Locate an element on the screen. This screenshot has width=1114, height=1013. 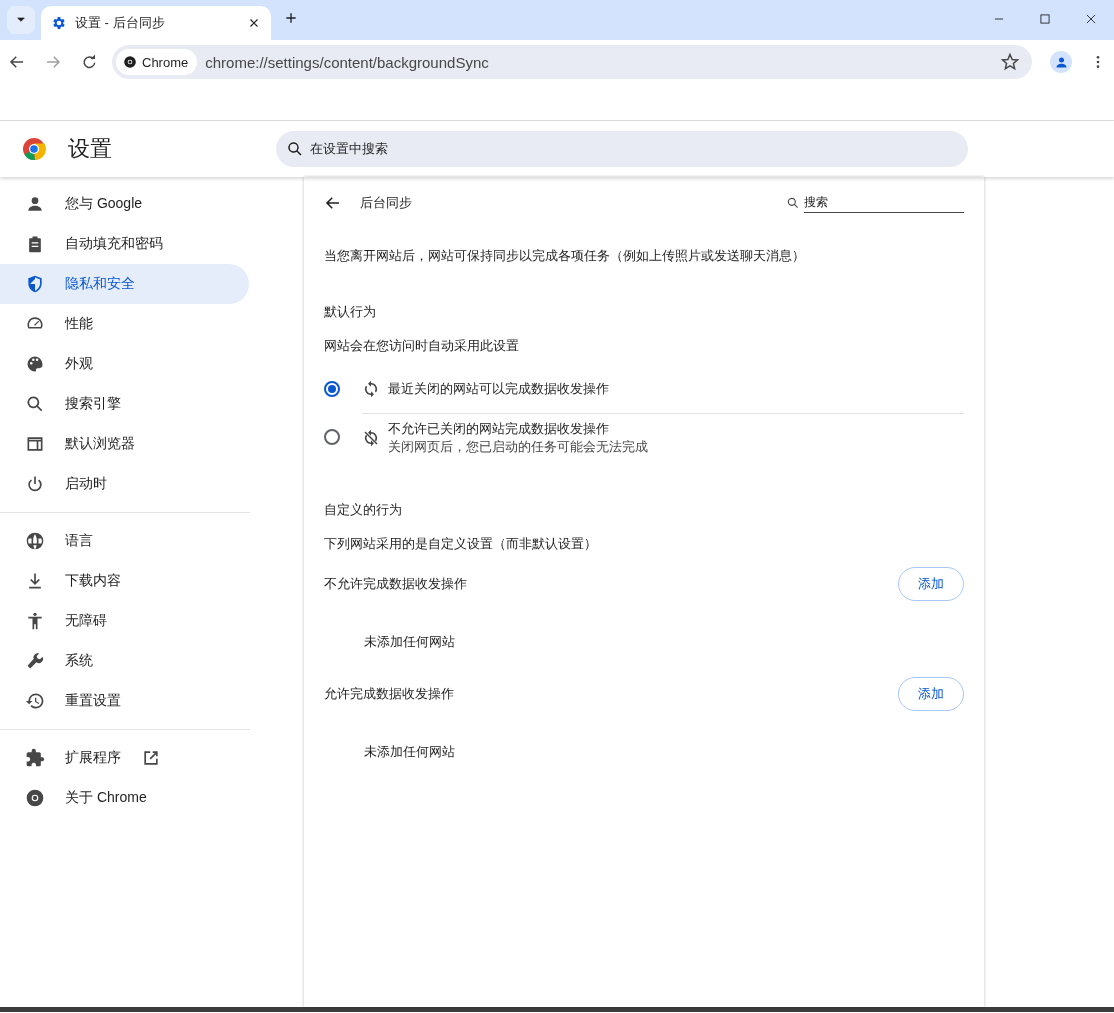
sidebar-item: 下载内容 is located at coordinates (124, 581).